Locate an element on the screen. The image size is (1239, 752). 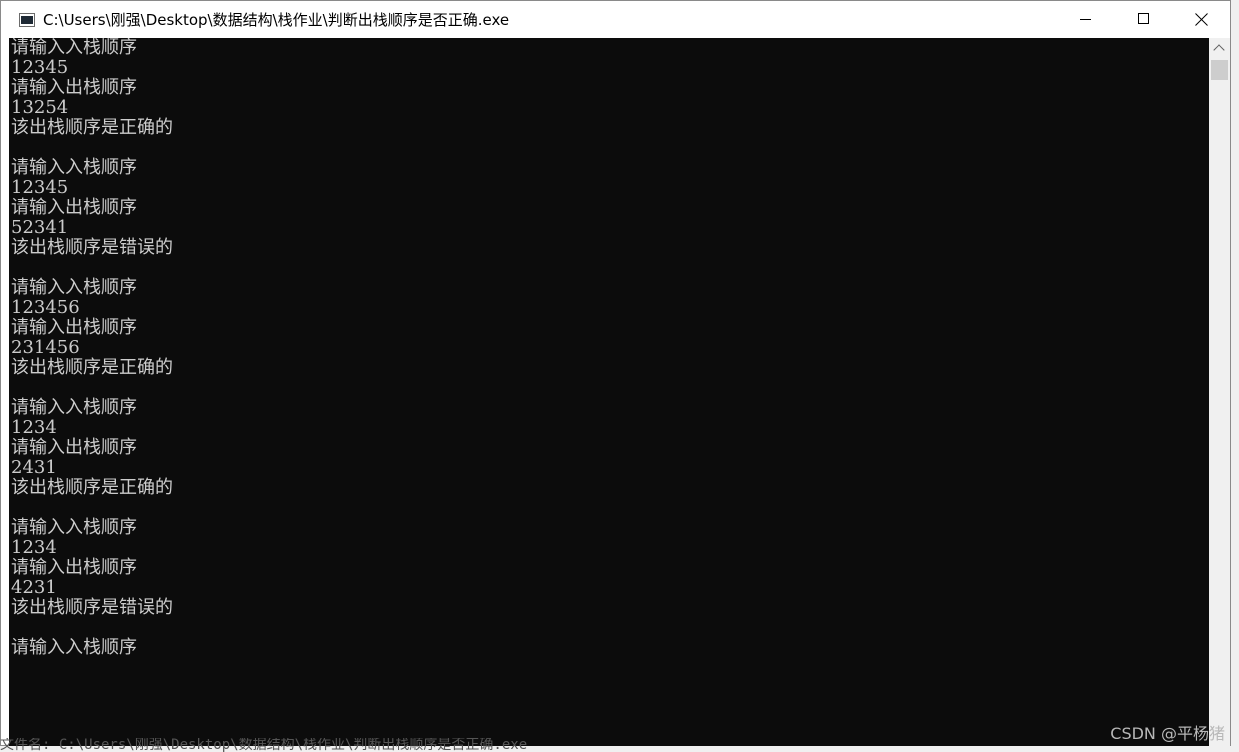
maximize-button is located at coordinates (1143, 19).